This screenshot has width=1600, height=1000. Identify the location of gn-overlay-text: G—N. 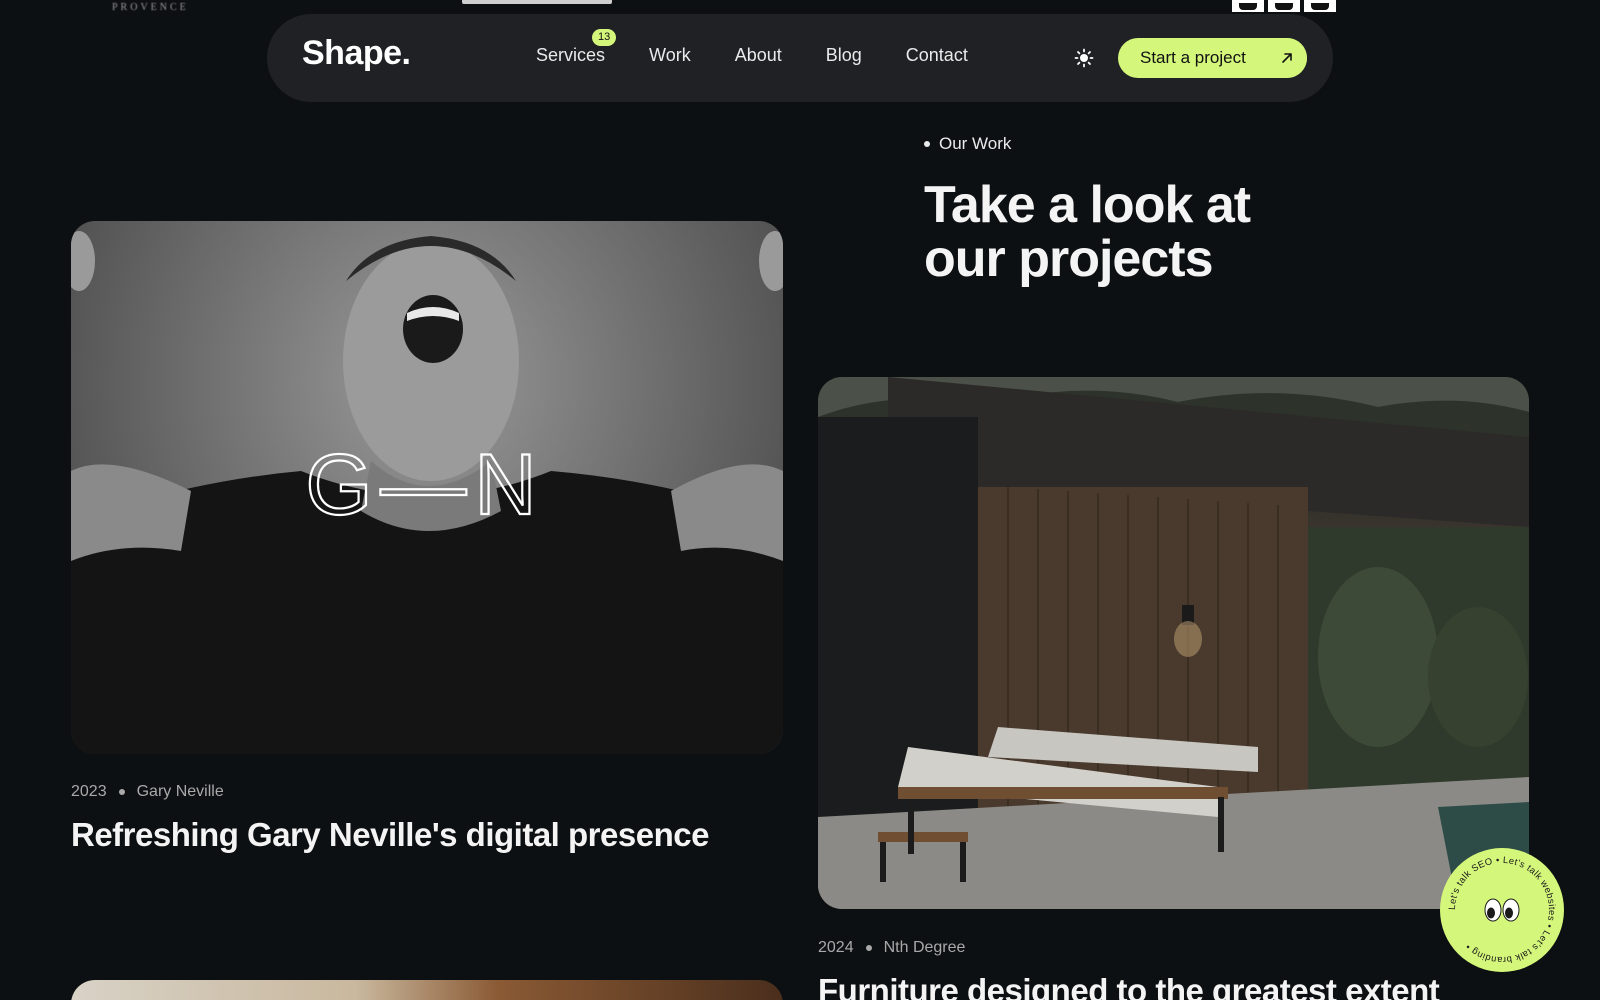
(425, 485).